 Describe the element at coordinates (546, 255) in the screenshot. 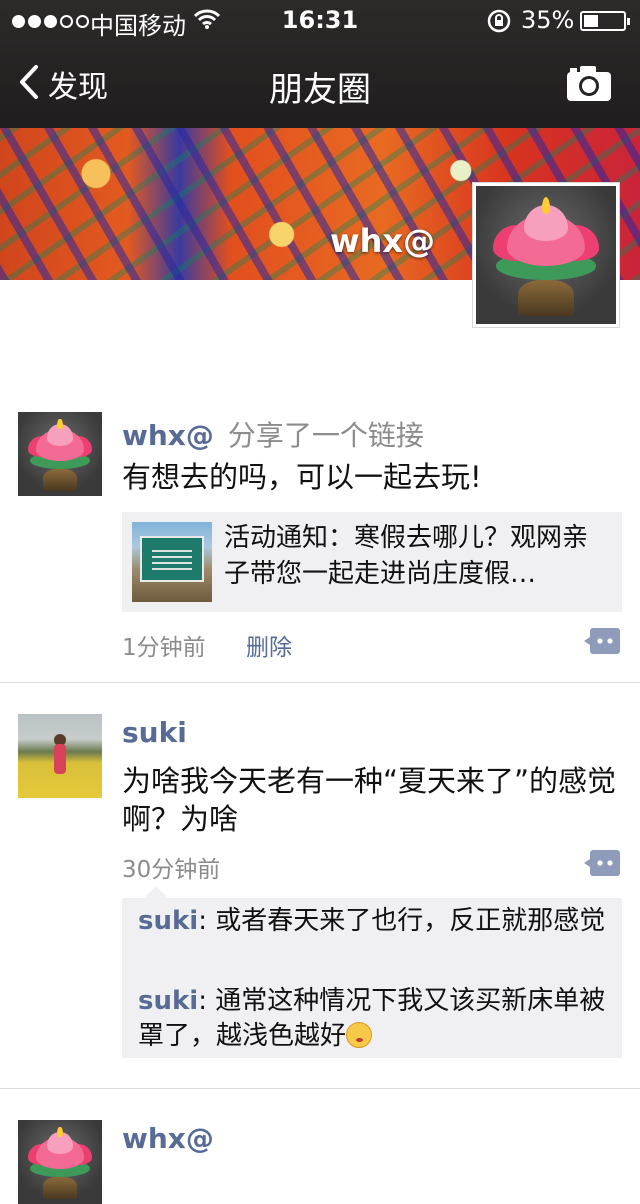

I see `profile-avatar` at that location.